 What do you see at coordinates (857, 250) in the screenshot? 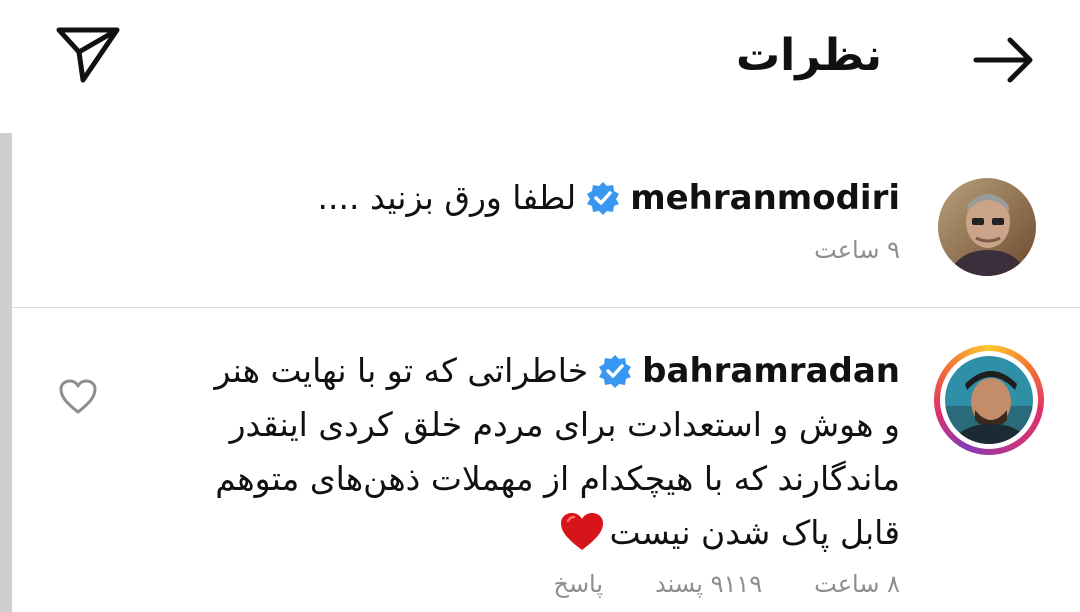
I see `caption-time: ۹ ساعت` at bounding box center [857, 250].